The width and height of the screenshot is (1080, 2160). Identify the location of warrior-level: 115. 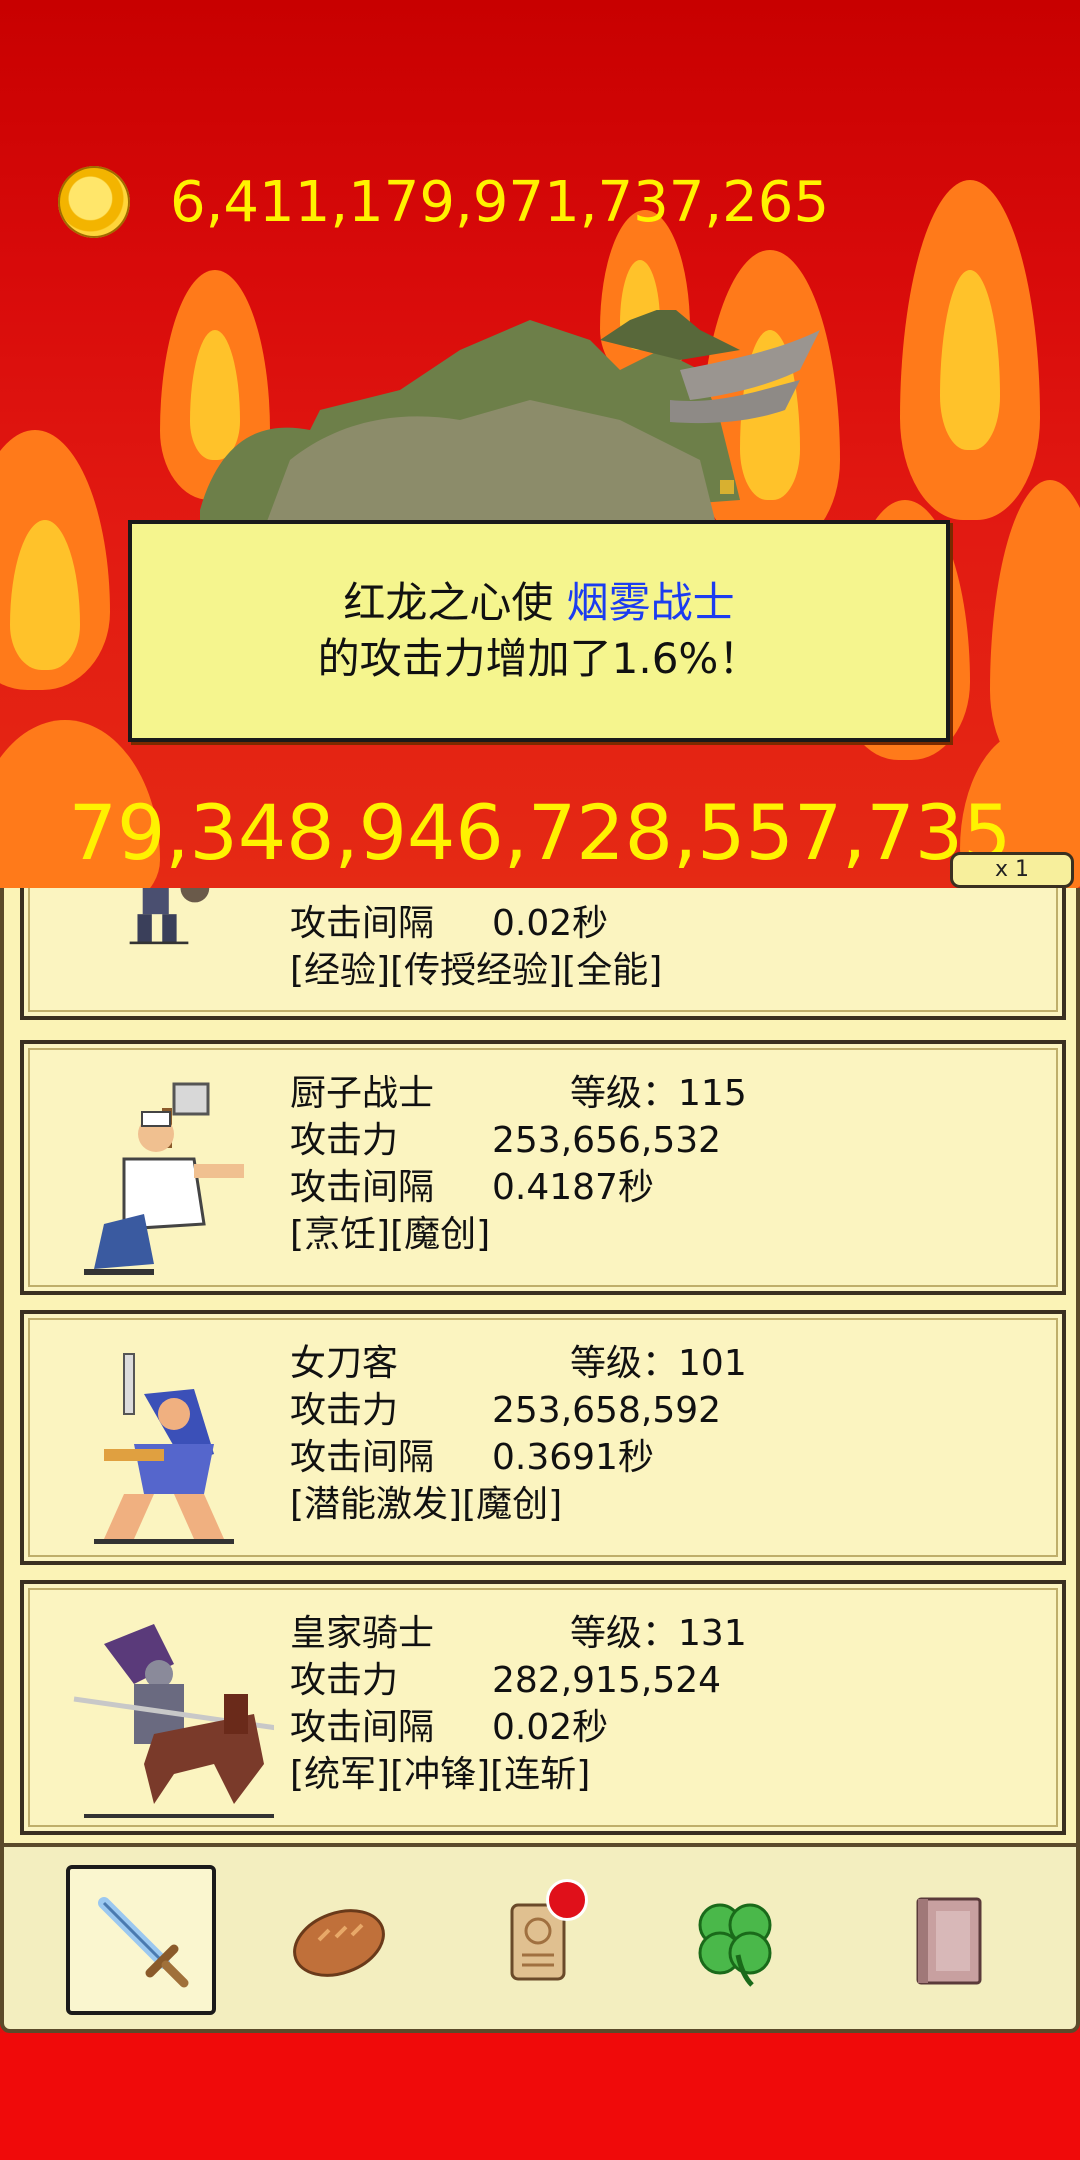
(712, 1093).